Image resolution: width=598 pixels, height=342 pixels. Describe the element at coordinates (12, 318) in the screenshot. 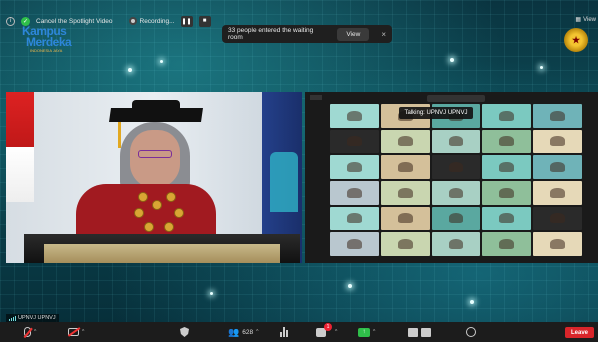

I see `signal-icon` at that location.